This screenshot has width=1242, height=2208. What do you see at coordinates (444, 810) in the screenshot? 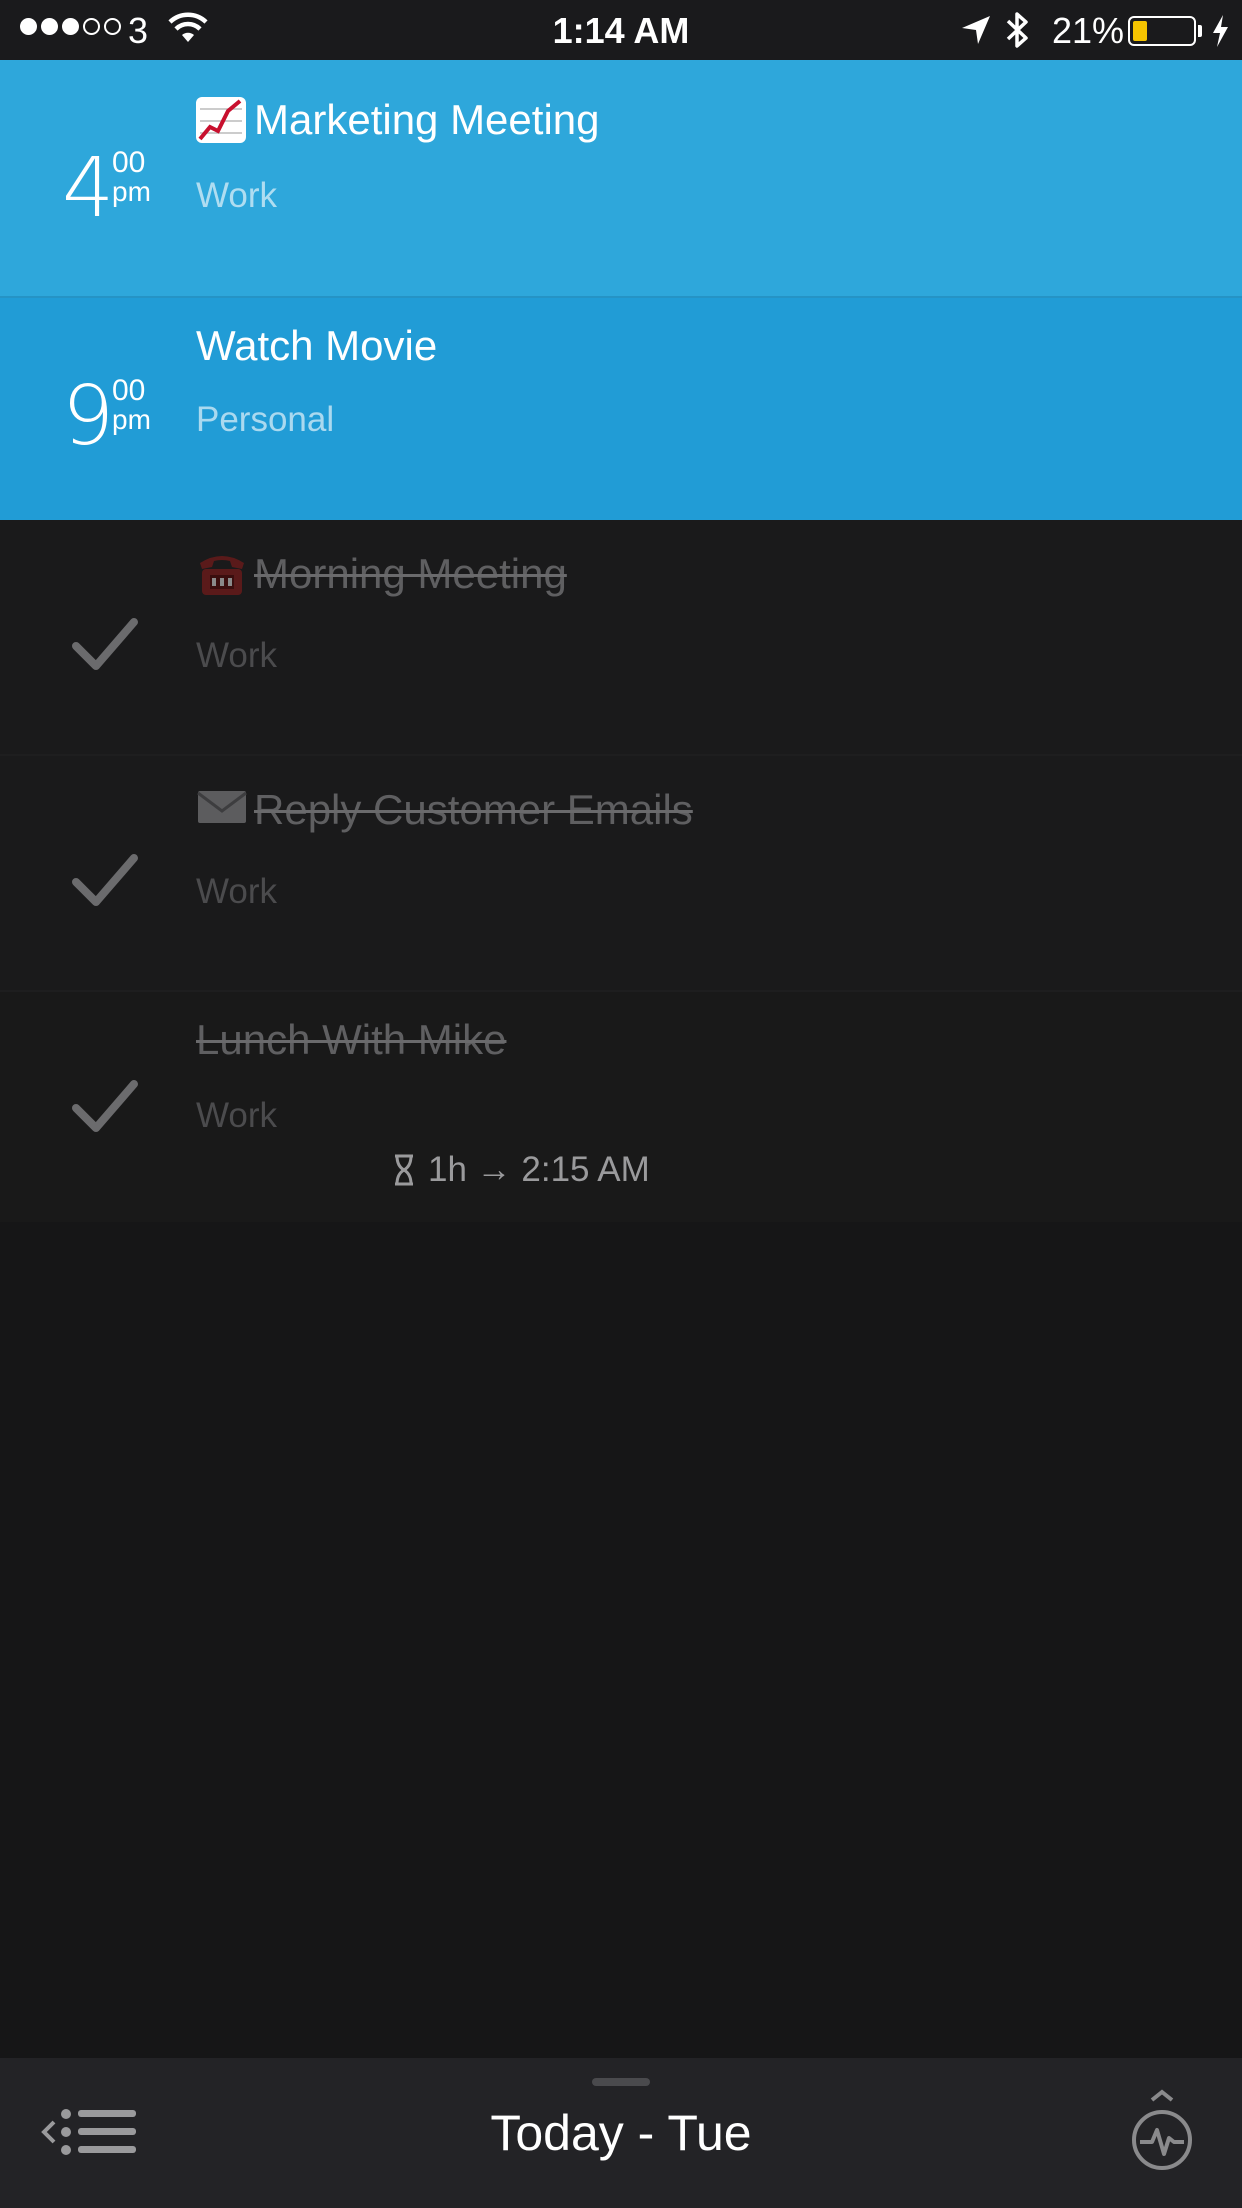
I see `task-title: Reply Customer Emails` at bounding box center [444, 810].